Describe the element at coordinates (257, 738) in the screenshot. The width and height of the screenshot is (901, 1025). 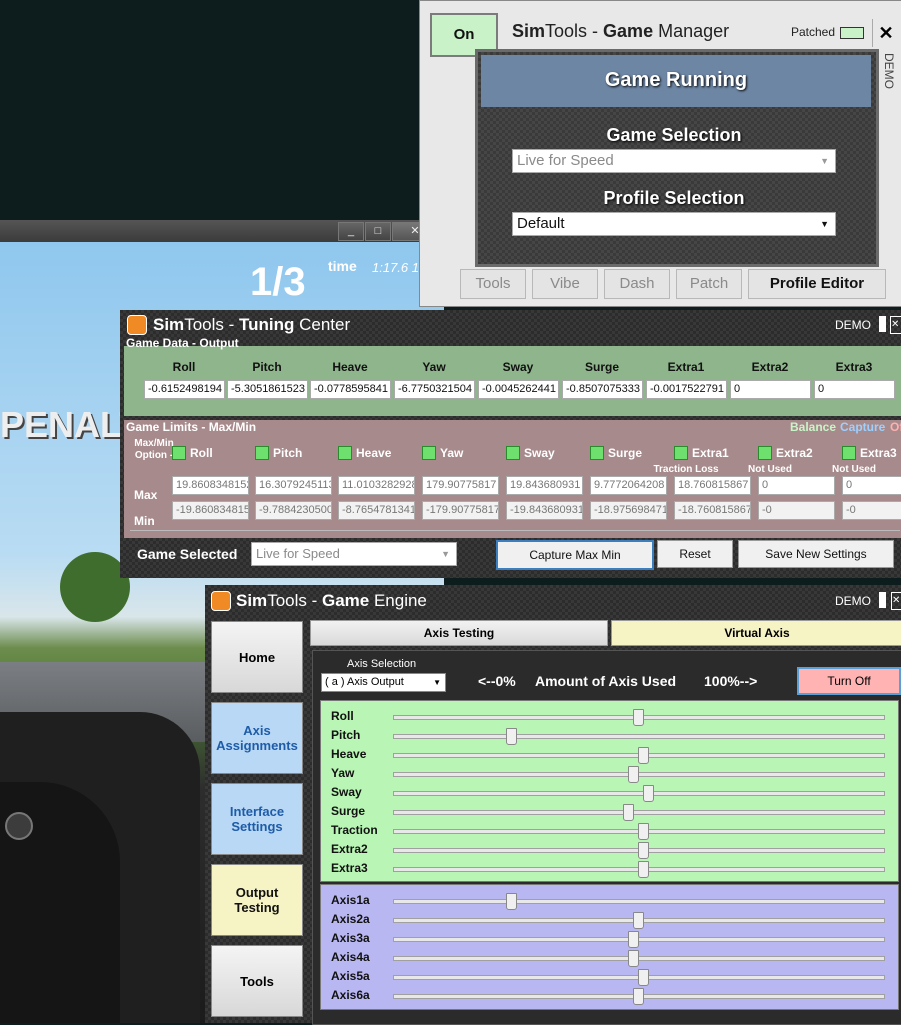
I see `nav-axis-assignments: Axis Assignments` at that location.